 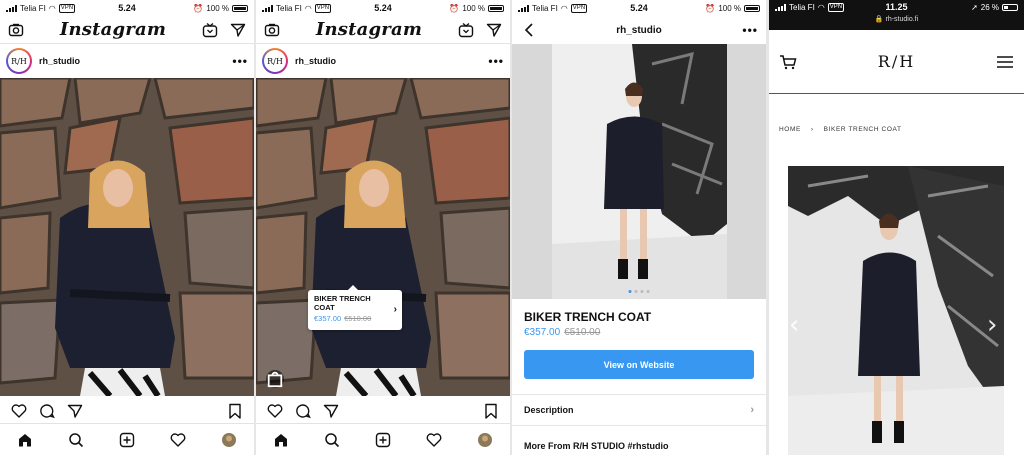 I want to click on back-arrow-icon, so click(x=529, y=30).